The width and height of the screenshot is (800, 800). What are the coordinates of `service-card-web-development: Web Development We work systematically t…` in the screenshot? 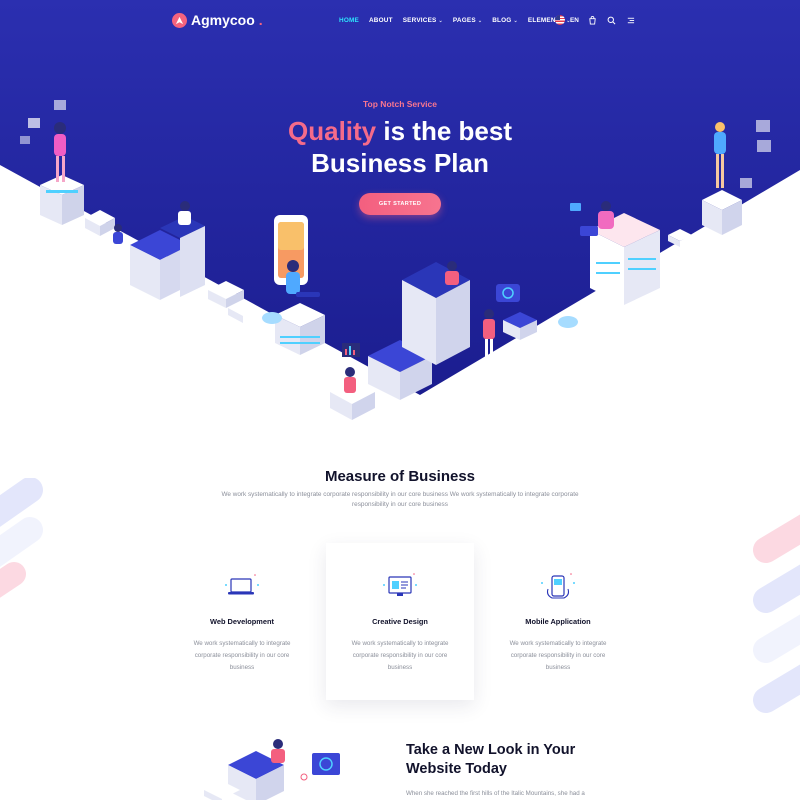 It's located at (242, 621).